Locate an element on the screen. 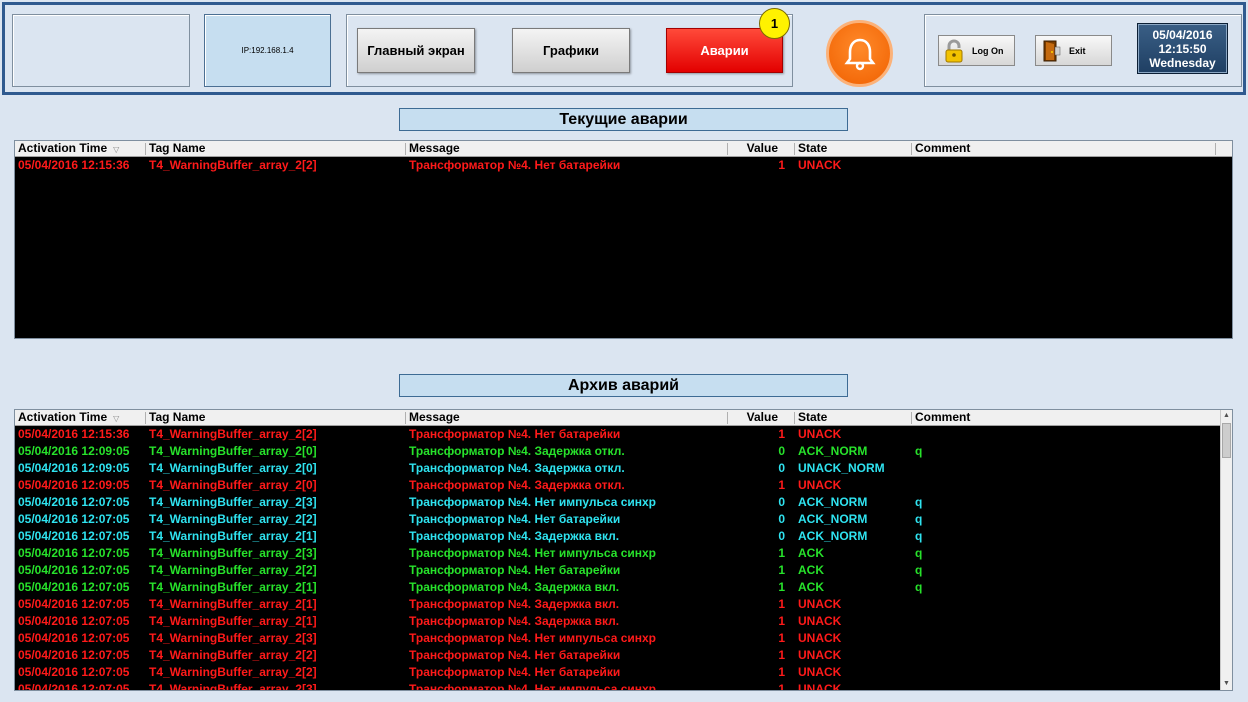  ip-address-panel: IP:192.168.1.4 is located at coordinates (267, 50).